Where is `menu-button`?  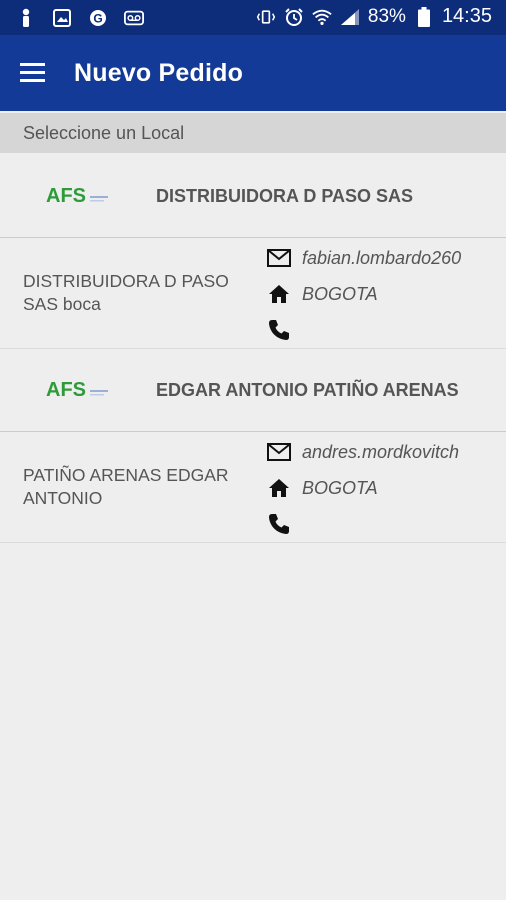
menu-button is located at coordinates (33, 73).